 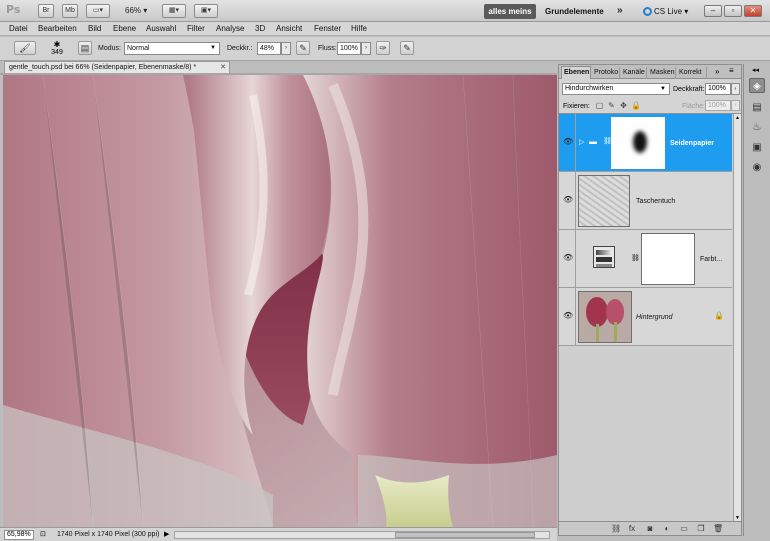 I want to click on tab-protokoll: Protoko, so click(x=606, y=73).